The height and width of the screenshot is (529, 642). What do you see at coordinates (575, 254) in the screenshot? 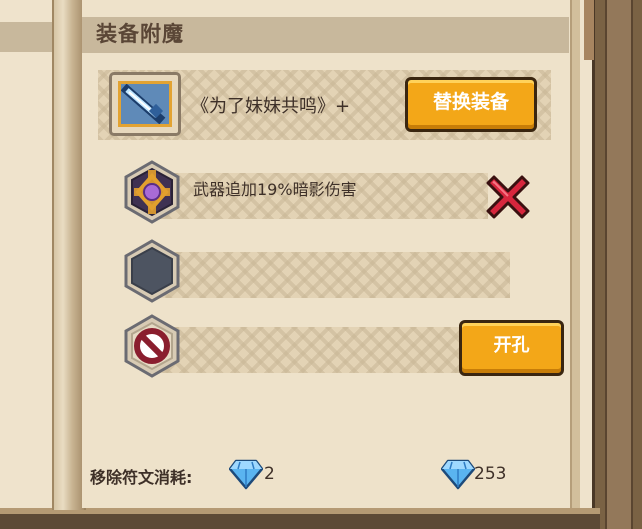
I see `right-page-border` at bounding box center [575, 254].